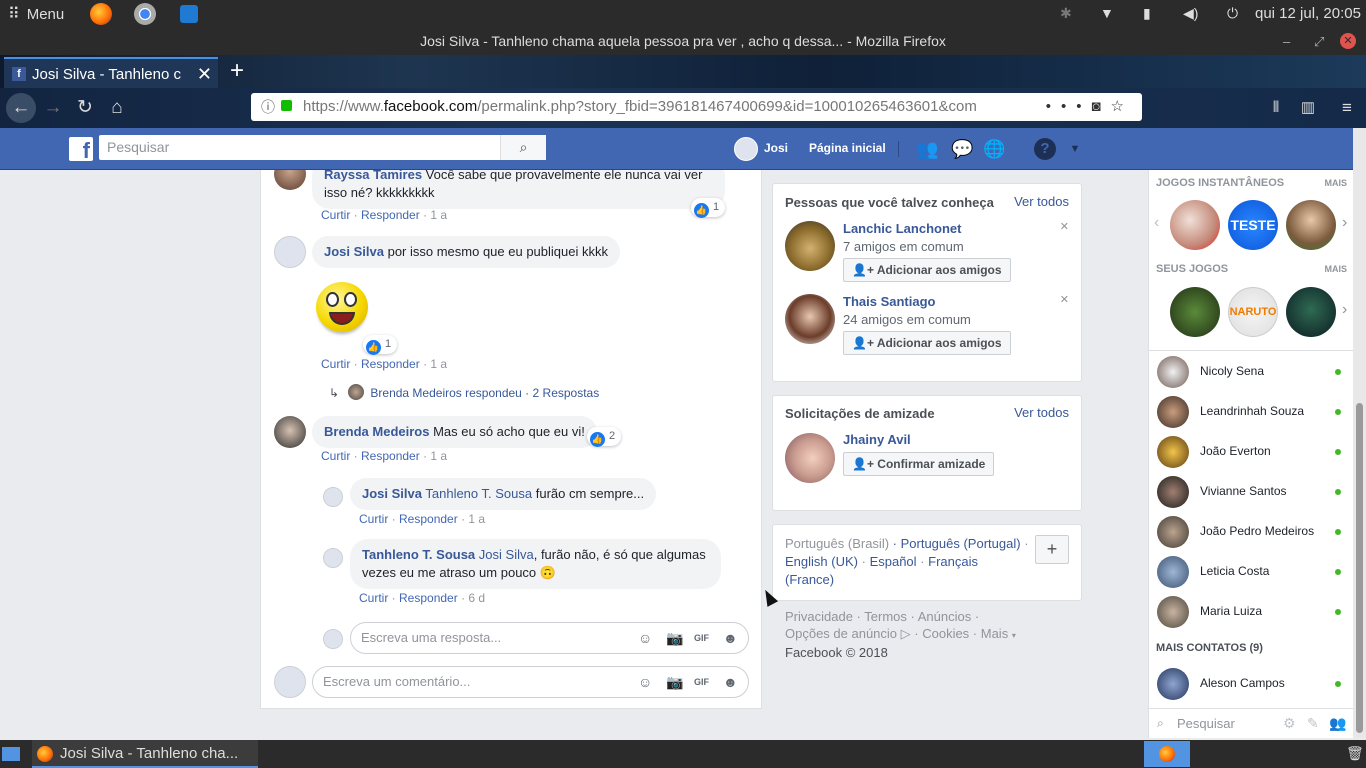 The width and height of the screenshot is (1366, 768). Describe the element at coordinates (237, 70) in the screenshot. I see `new-tab-button: +` at that location.